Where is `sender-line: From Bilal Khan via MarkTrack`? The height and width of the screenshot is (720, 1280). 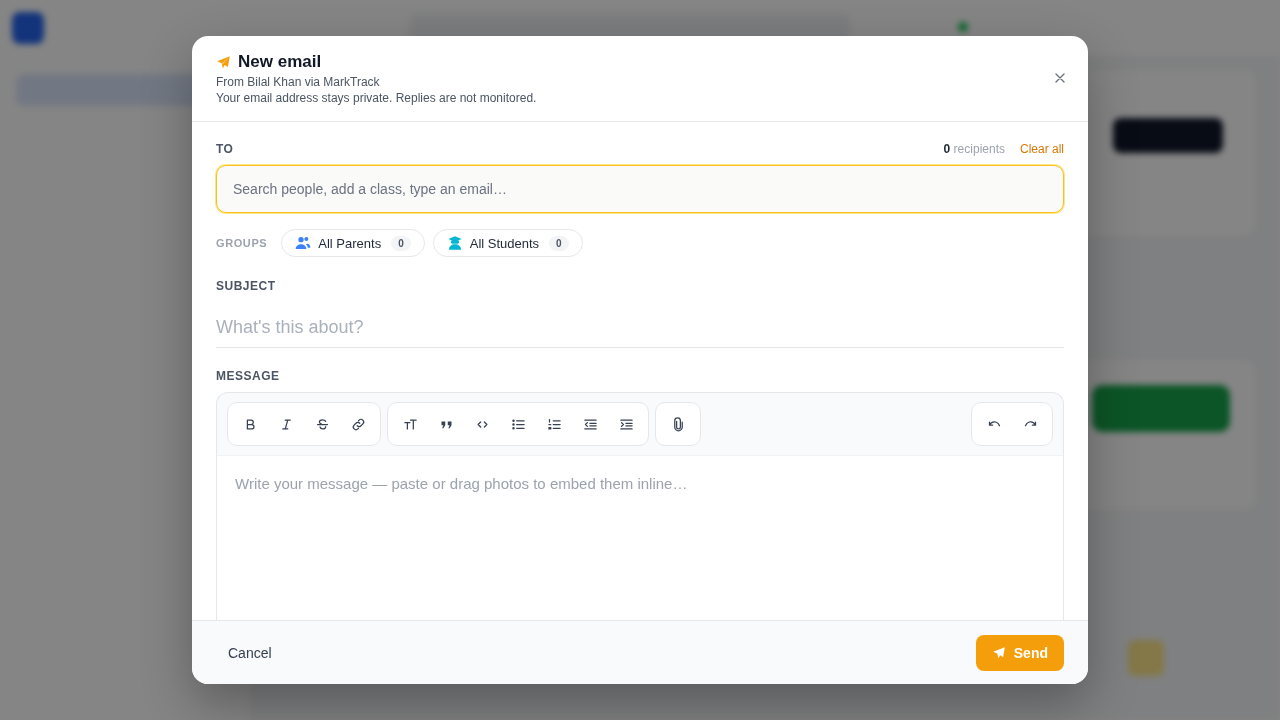
sender-line: From Bilal Khan via MarkTrack is located at coordinates (298, 82).